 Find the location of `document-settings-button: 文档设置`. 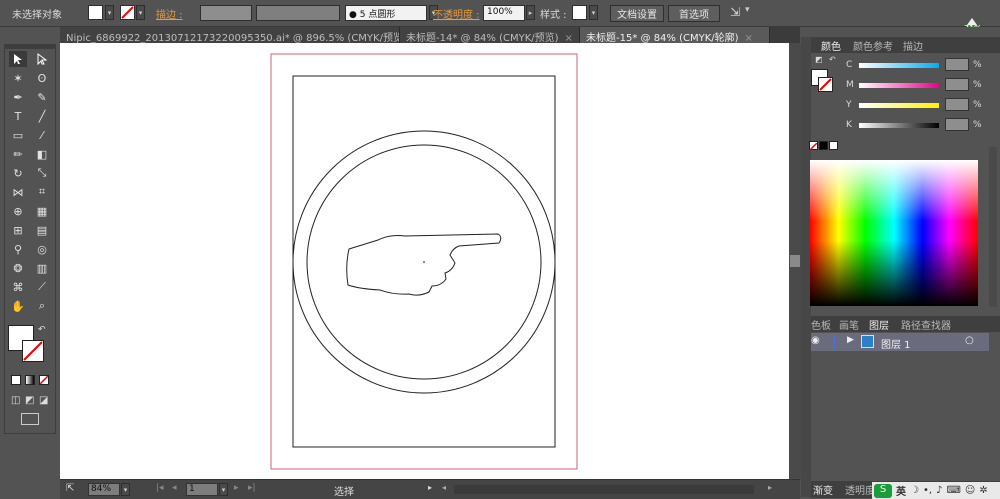

document-settings-button: 文档设置 is located at coordinates (637, 13).